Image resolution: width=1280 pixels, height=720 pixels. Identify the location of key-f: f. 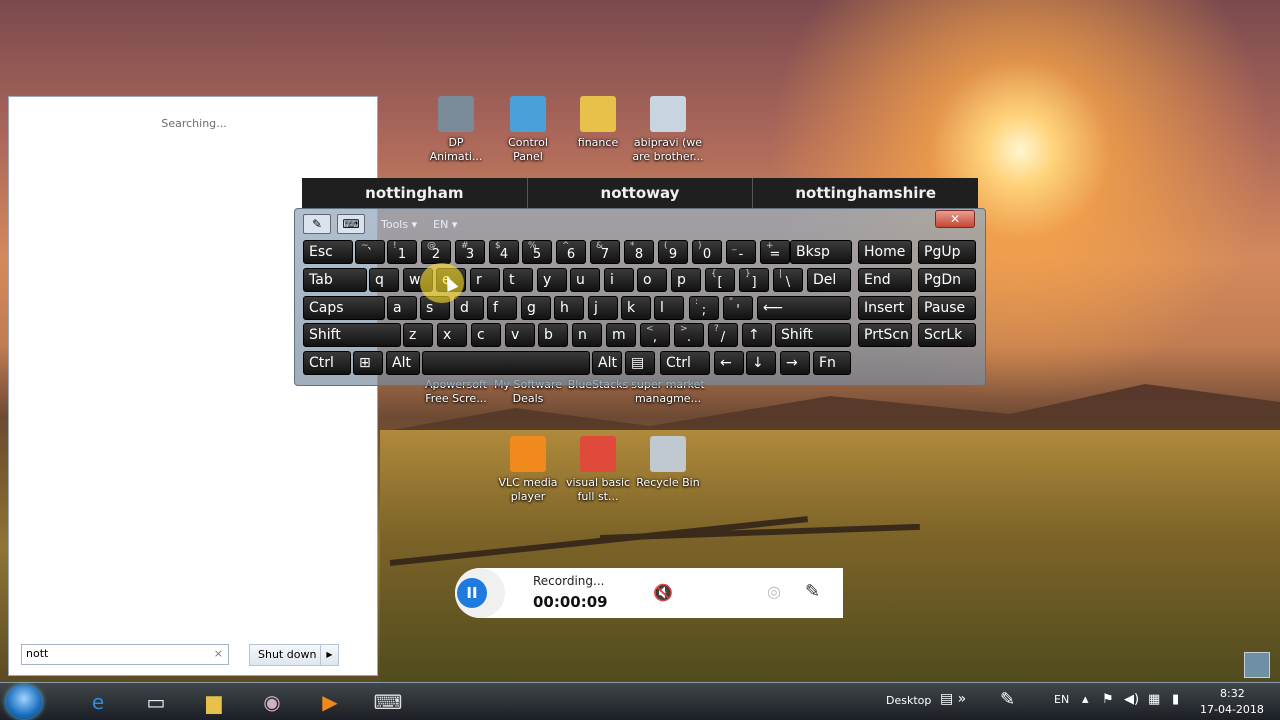
(502, 308).